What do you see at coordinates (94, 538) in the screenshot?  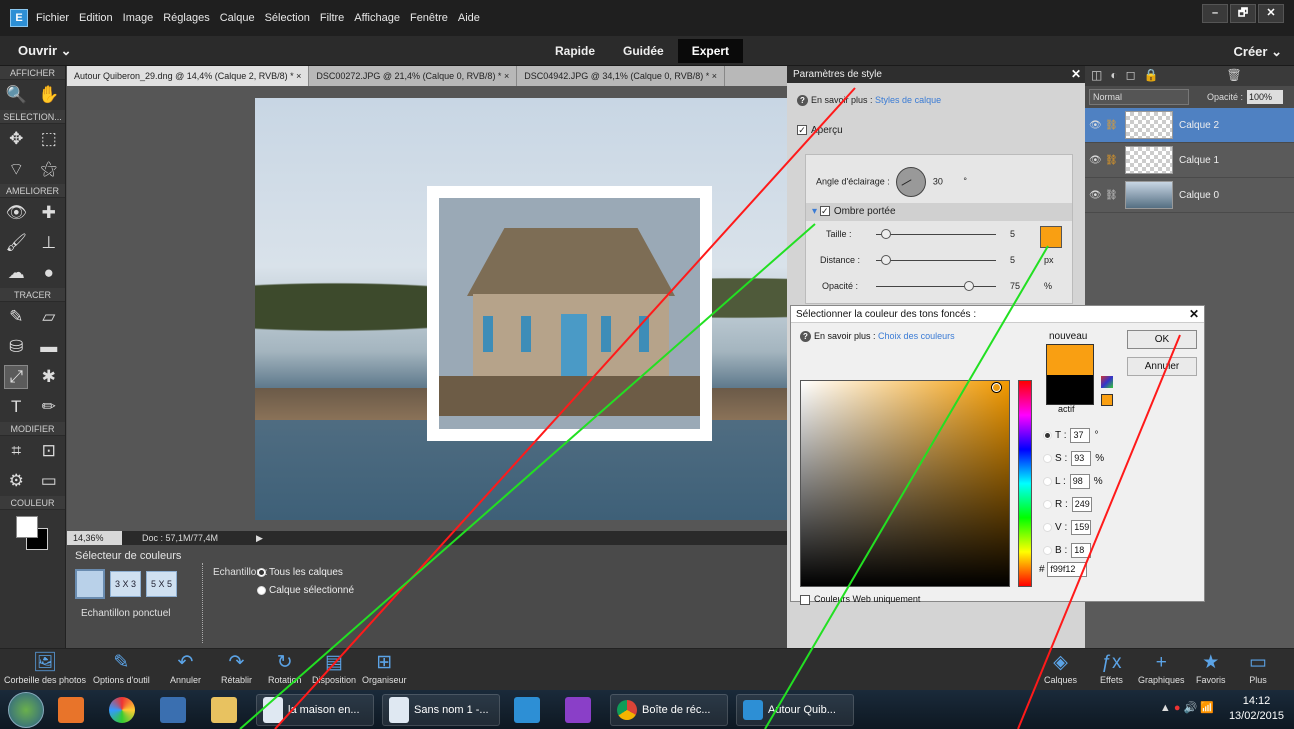 I see `zoom-level: 14,36%` at bounding box center [94, 538].